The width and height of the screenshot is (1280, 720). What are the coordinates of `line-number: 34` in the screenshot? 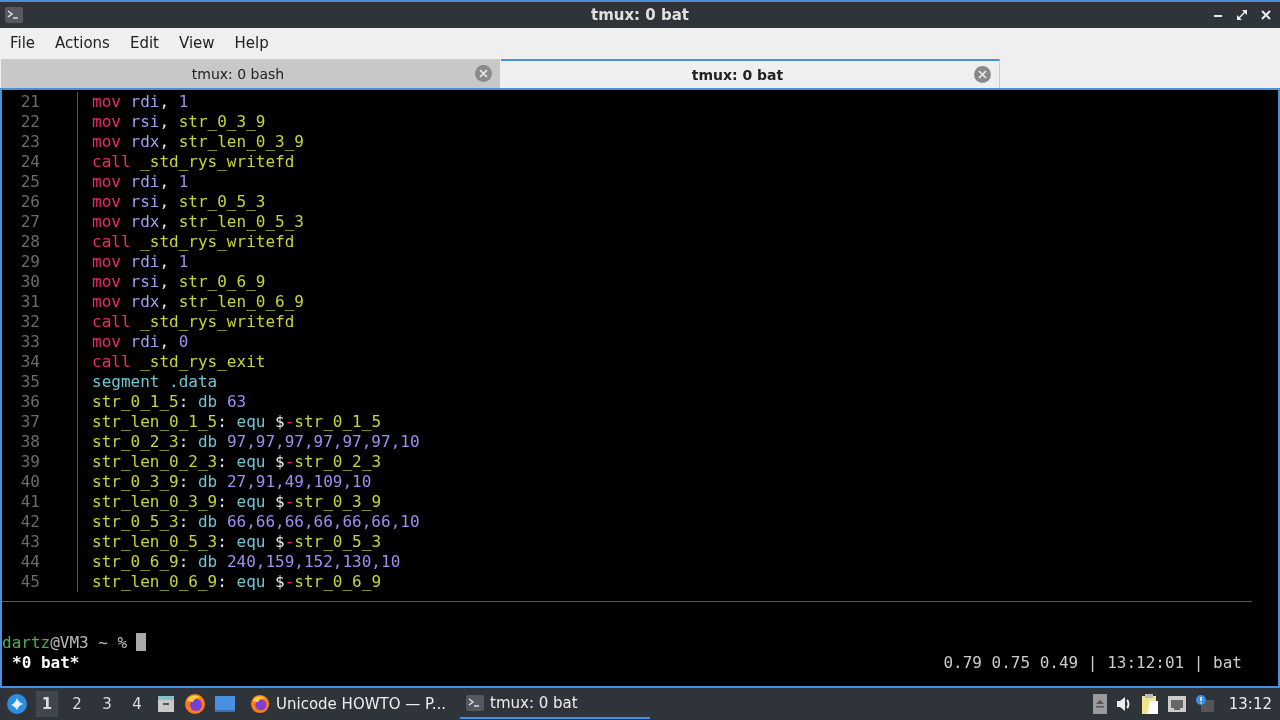 It's located at (29, 362).